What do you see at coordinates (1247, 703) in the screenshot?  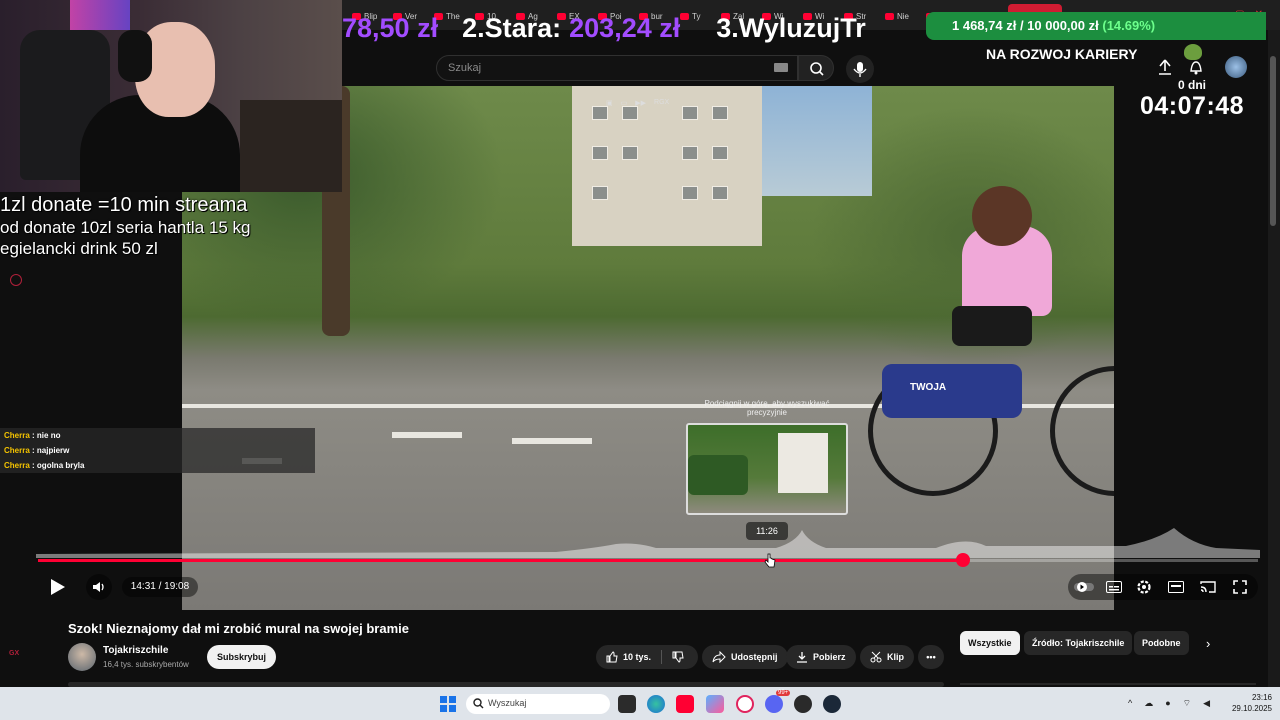 I see `taskbar-clock: 23:16 29.10.2025` at bounding box center [1247, 703].